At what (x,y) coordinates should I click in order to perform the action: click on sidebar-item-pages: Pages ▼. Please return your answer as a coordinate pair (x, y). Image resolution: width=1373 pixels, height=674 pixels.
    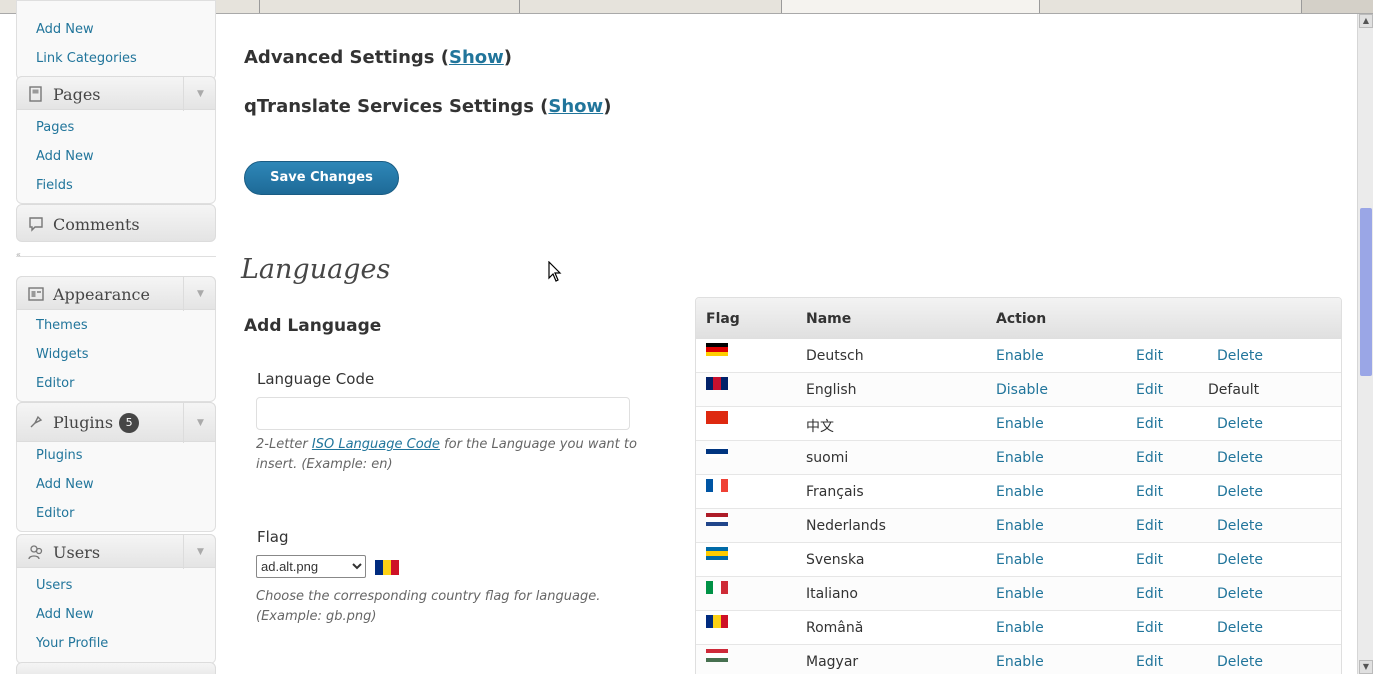
    Looking at the image, I should click on (116, 93).